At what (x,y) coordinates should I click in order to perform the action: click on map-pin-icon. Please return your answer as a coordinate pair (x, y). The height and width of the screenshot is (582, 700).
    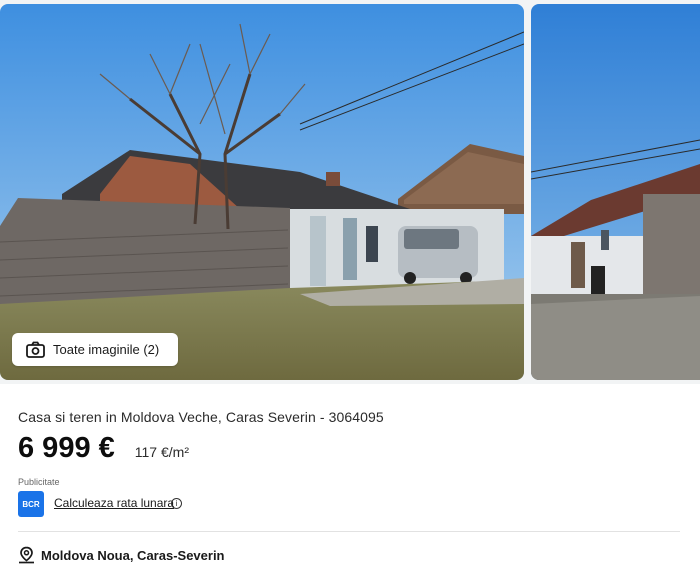
    Looking at the image, I should click on (26, 555).